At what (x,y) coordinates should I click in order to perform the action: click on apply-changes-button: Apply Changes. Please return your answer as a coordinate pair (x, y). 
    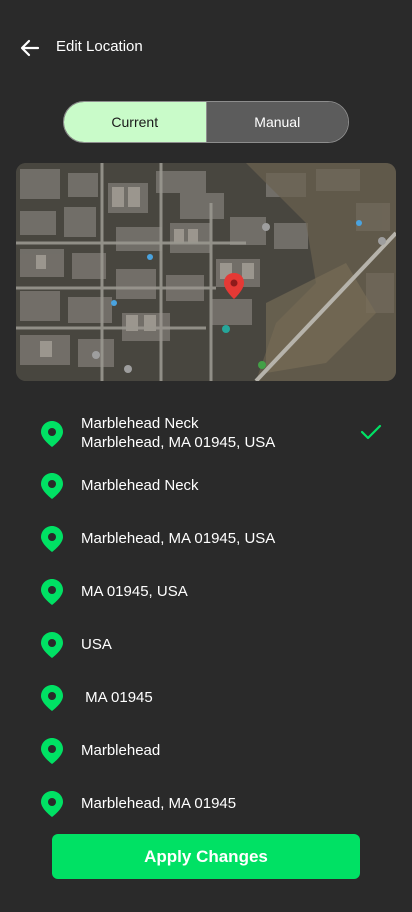
    Looking at the image, I should click on (206, 856).